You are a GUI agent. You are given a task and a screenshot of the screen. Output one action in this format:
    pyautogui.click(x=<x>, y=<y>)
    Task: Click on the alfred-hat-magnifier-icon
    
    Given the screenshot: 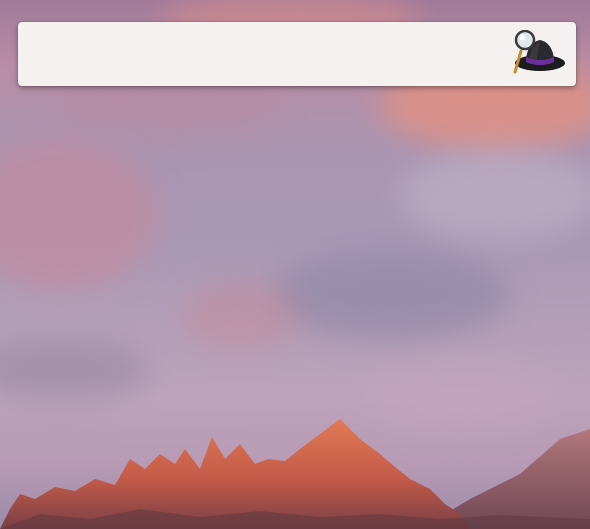 What is the action you would take?
    pyautogui.click(x=539, y=52)
    